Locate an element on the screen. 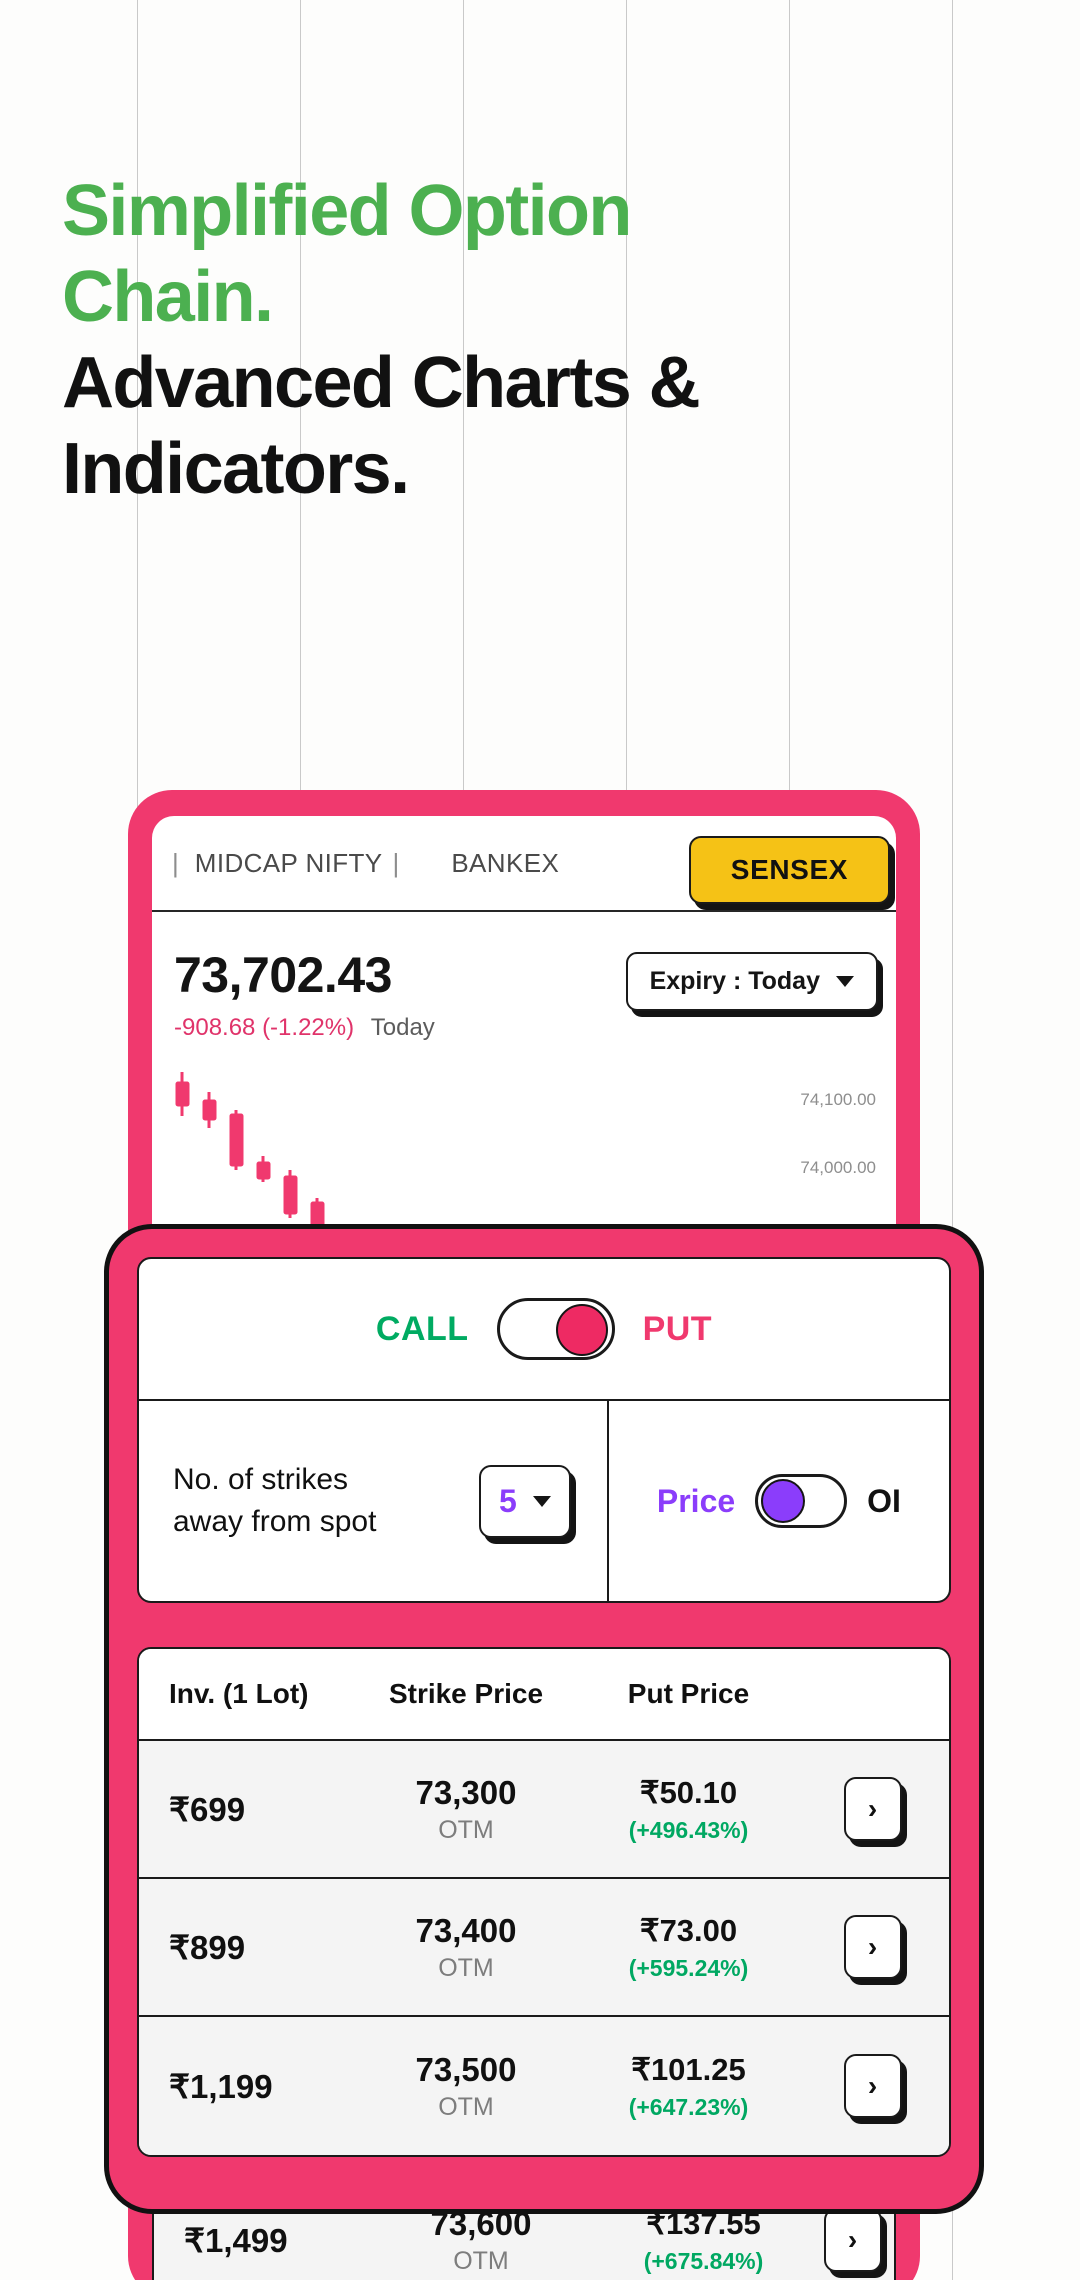  headline-line-4: Indicators. is located at coordinates (236, 469).